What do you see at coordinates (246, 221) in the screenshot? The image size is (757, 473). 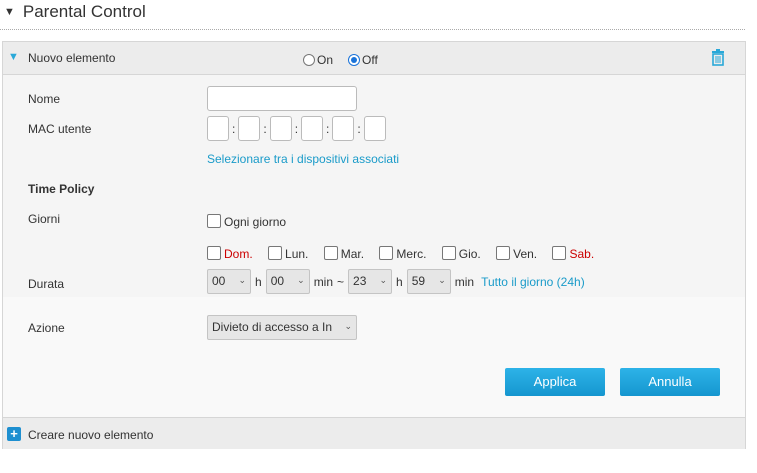 I see `every-day-checkbox: Ogni giorno` at bounding box center [246, 221].